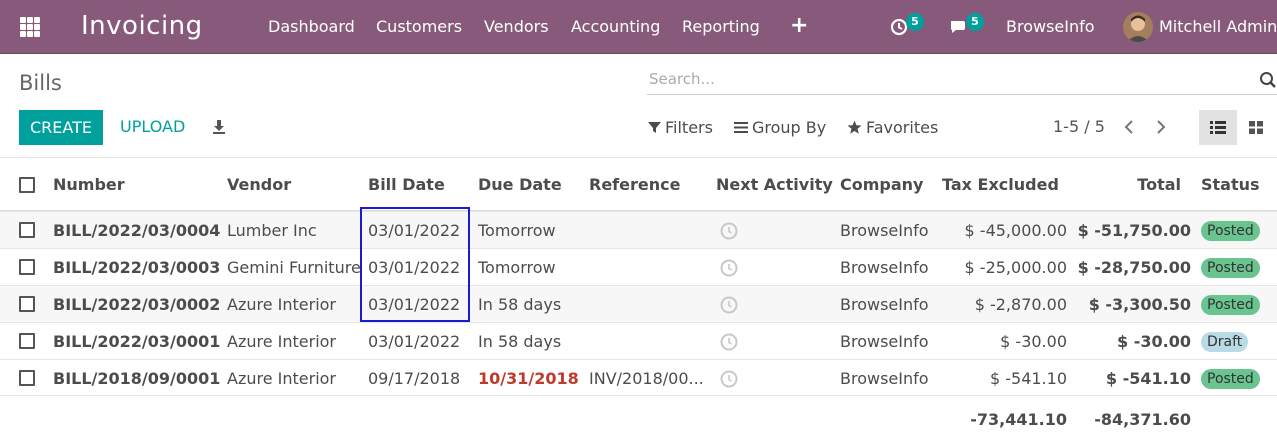  I want to click on group-by-button: Group By, so click(789, 127).